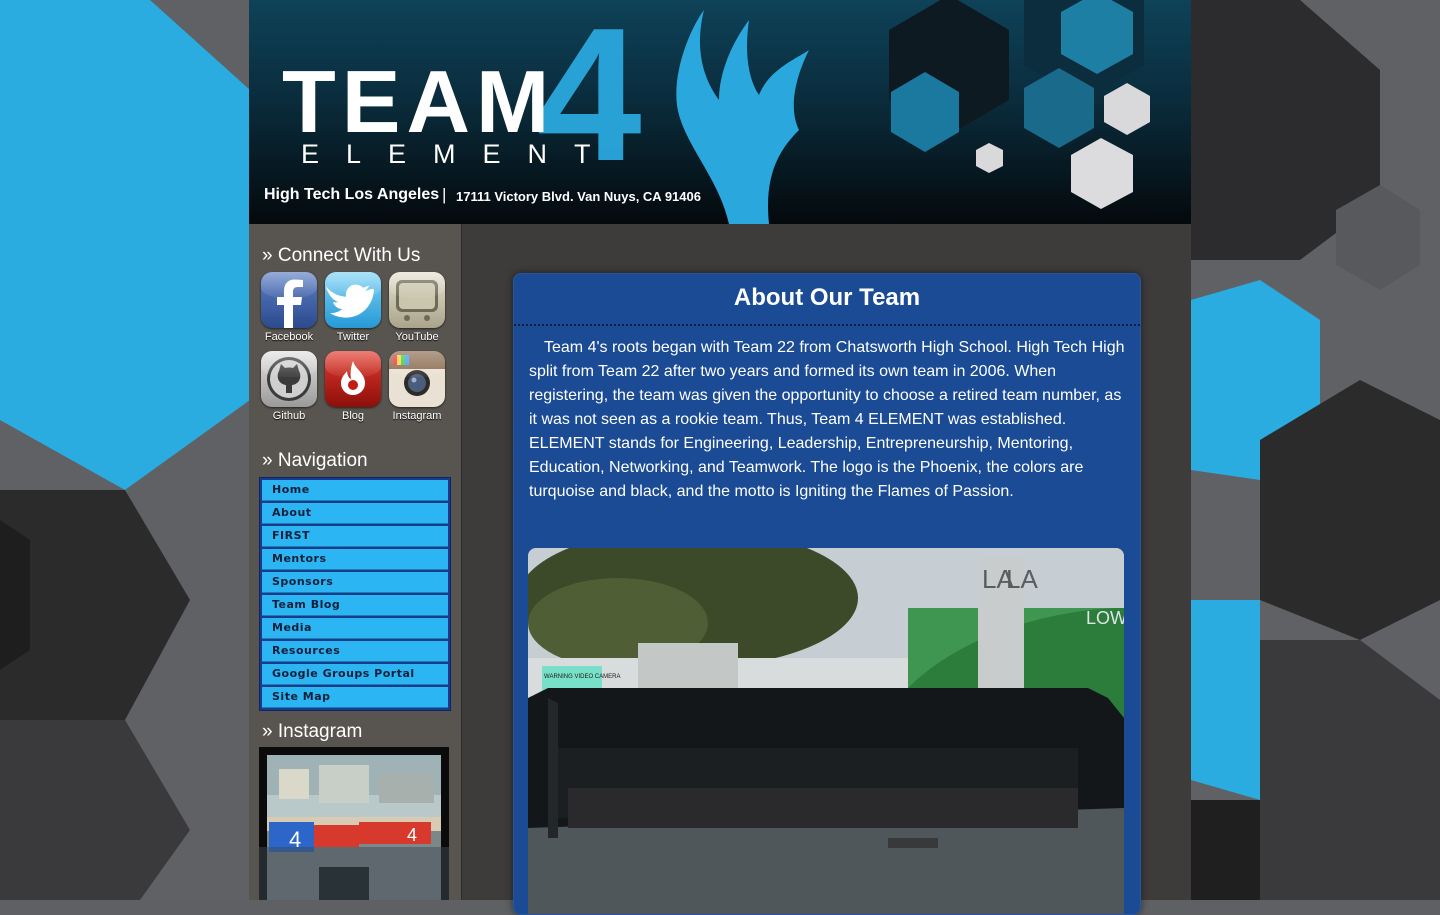  What do you see at coordinates (355, 628) in the screenshot?
I see `nav-item-media: Media` at bounding box center [355, 628].